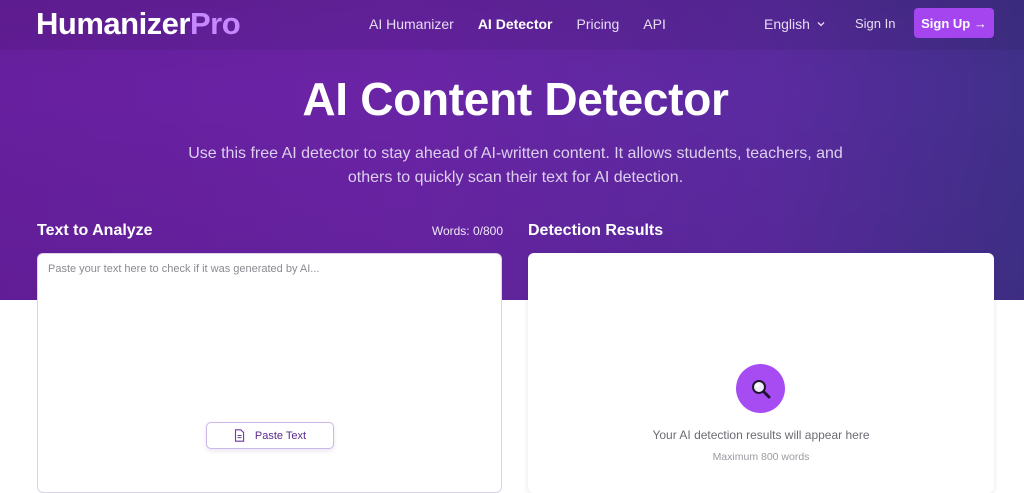 This screenshot has width=1024, height=493. I want to click on results-limit-note: Maximum 800 words, so click(761, 457).